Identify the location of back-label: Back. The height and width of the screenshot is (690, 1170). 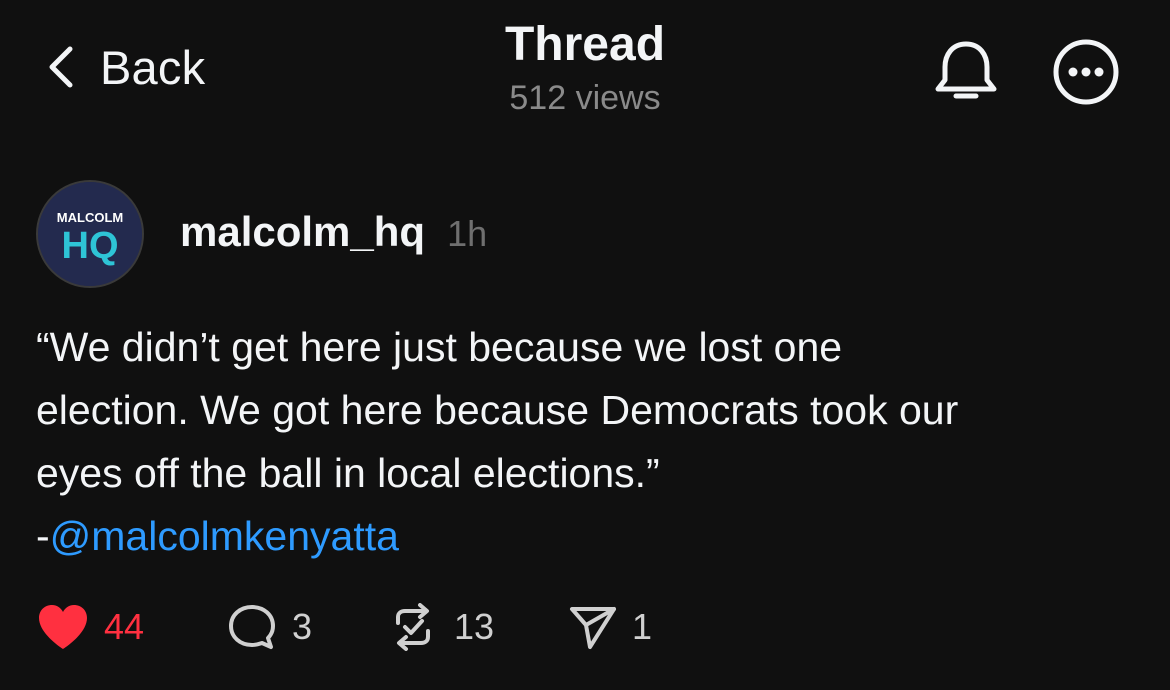
(153, 67).